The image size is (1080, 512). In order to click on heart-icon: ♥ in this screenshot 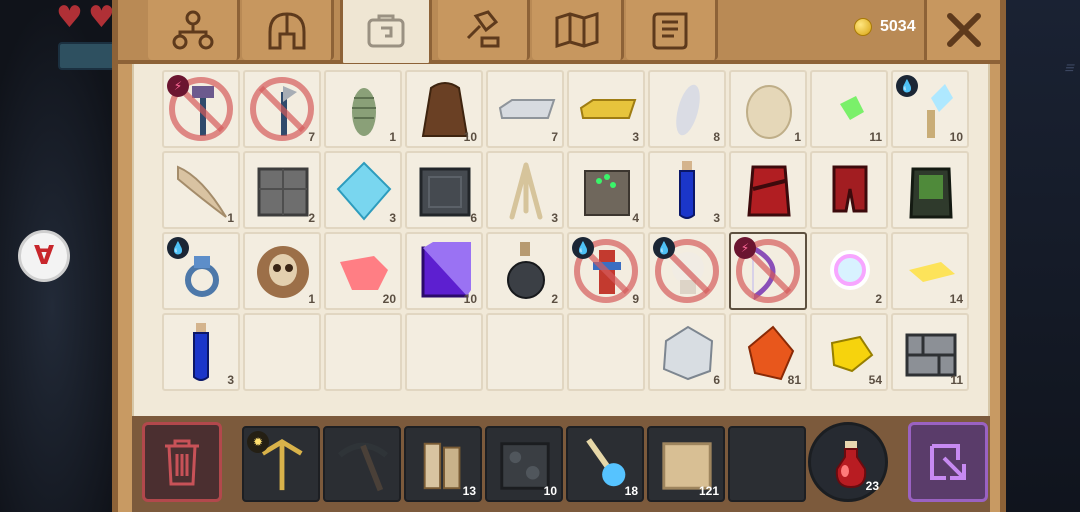, I will do `click(69, 17)`.